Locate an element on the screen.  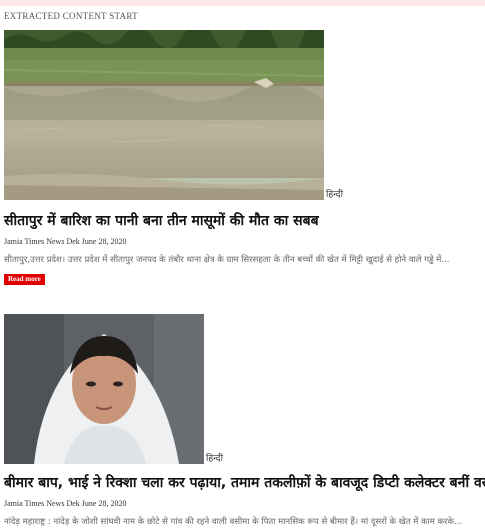
article-thumbnail is located at coordinates (104, 389).